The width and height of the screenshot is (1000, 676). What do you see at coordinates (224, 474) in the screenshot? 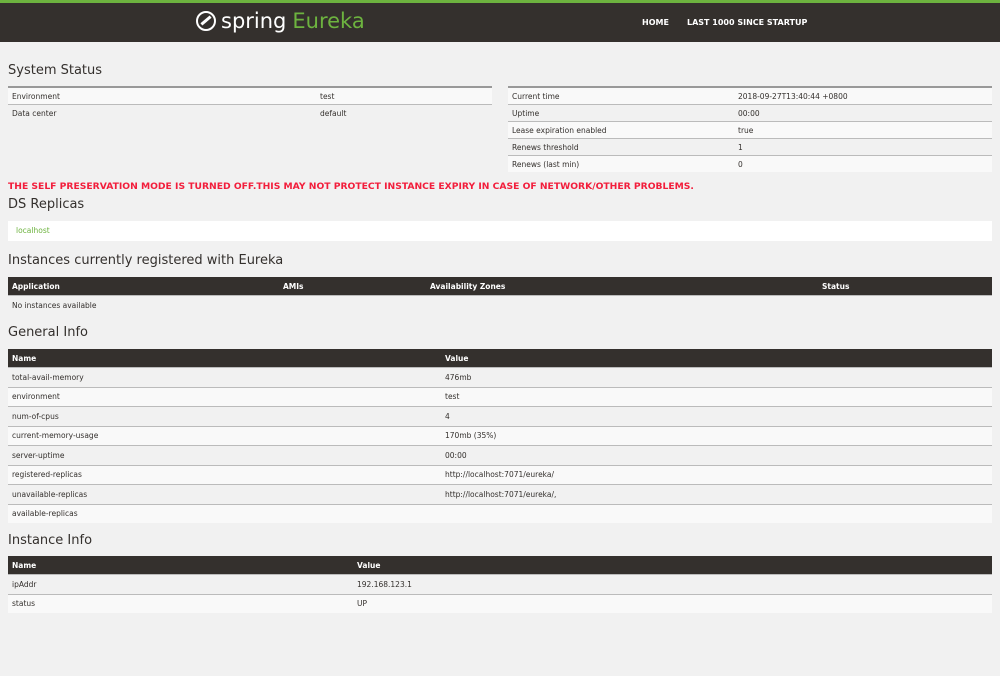
I see `name: registered-replicas` at bounding box center [224, 474].